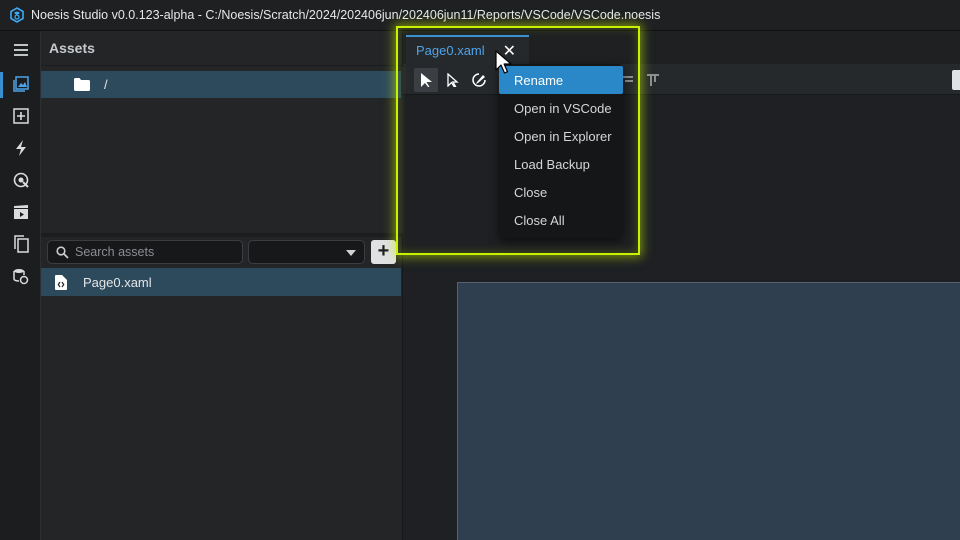 The image size is (960, 540). I want to click on align-top-icon, so click(653, 80).